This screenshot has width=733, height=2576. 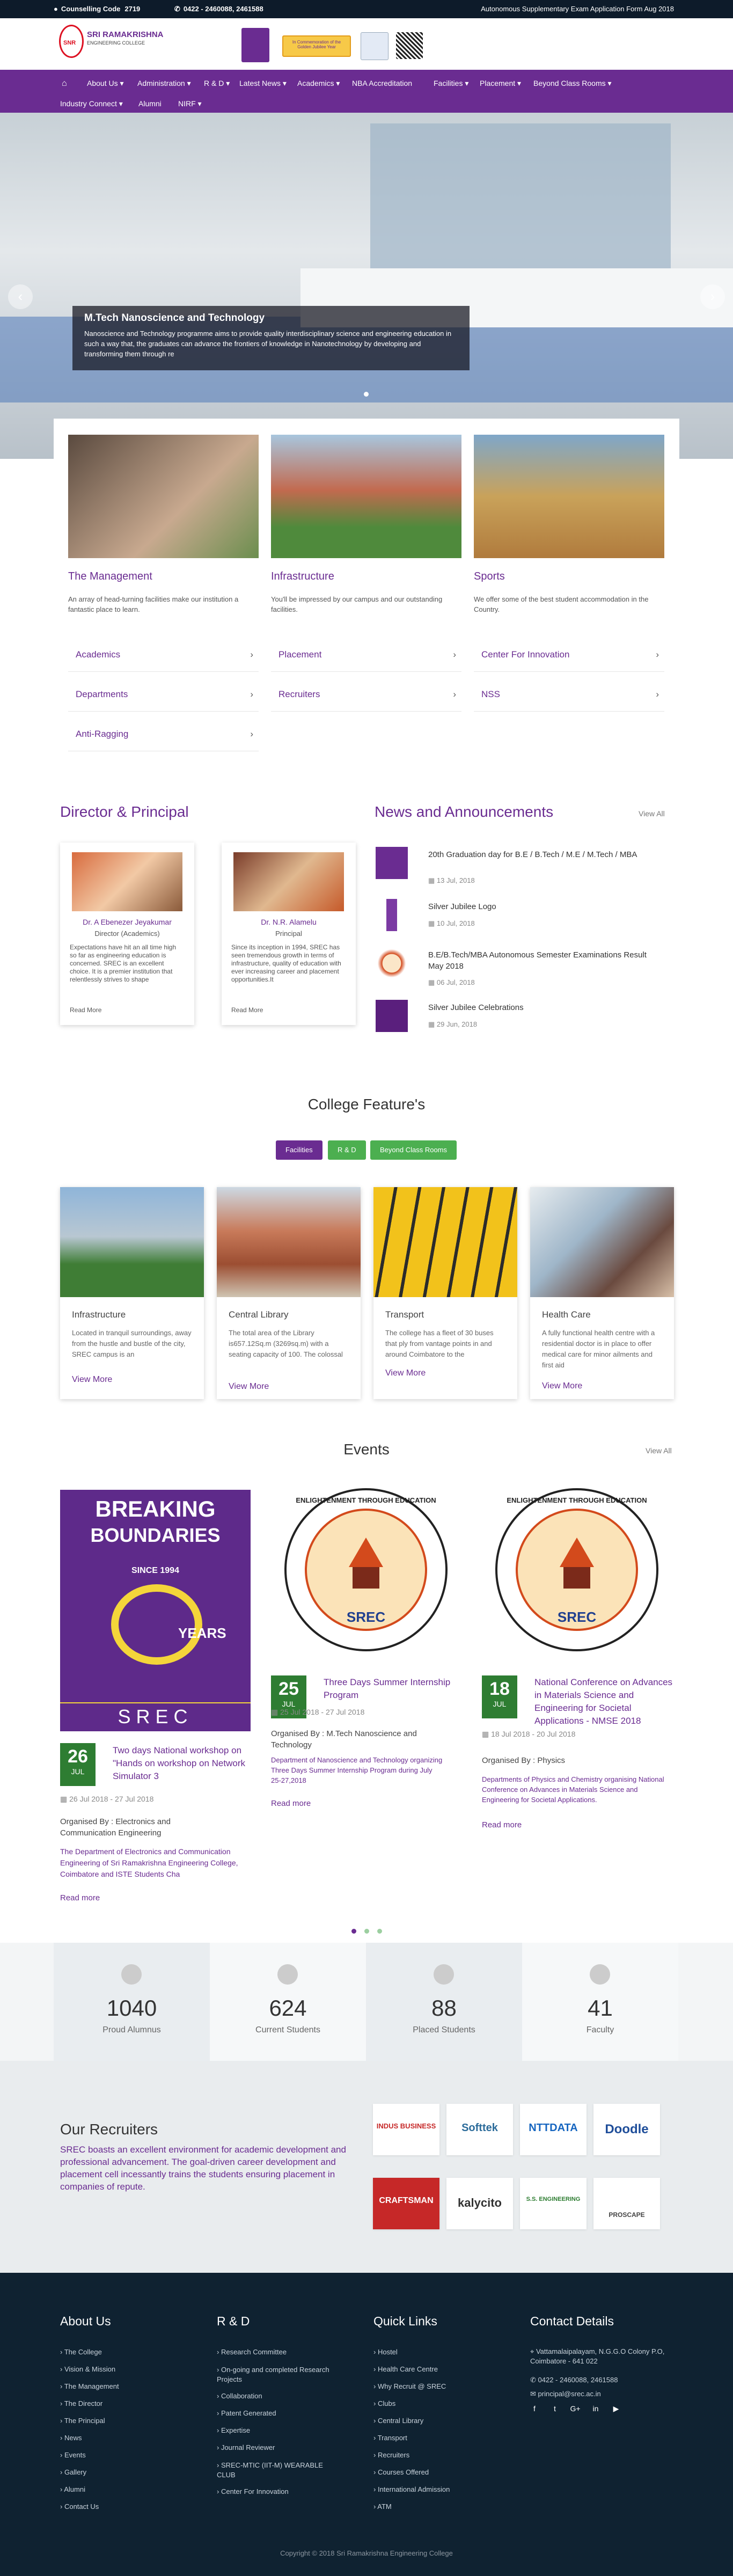 What do you see at coordinates (526, 926) in the screenshot?
I see `news-item: Silver Jubilee Logo ▦ 10 Jul, 2018` at bounding box center [526, 926].